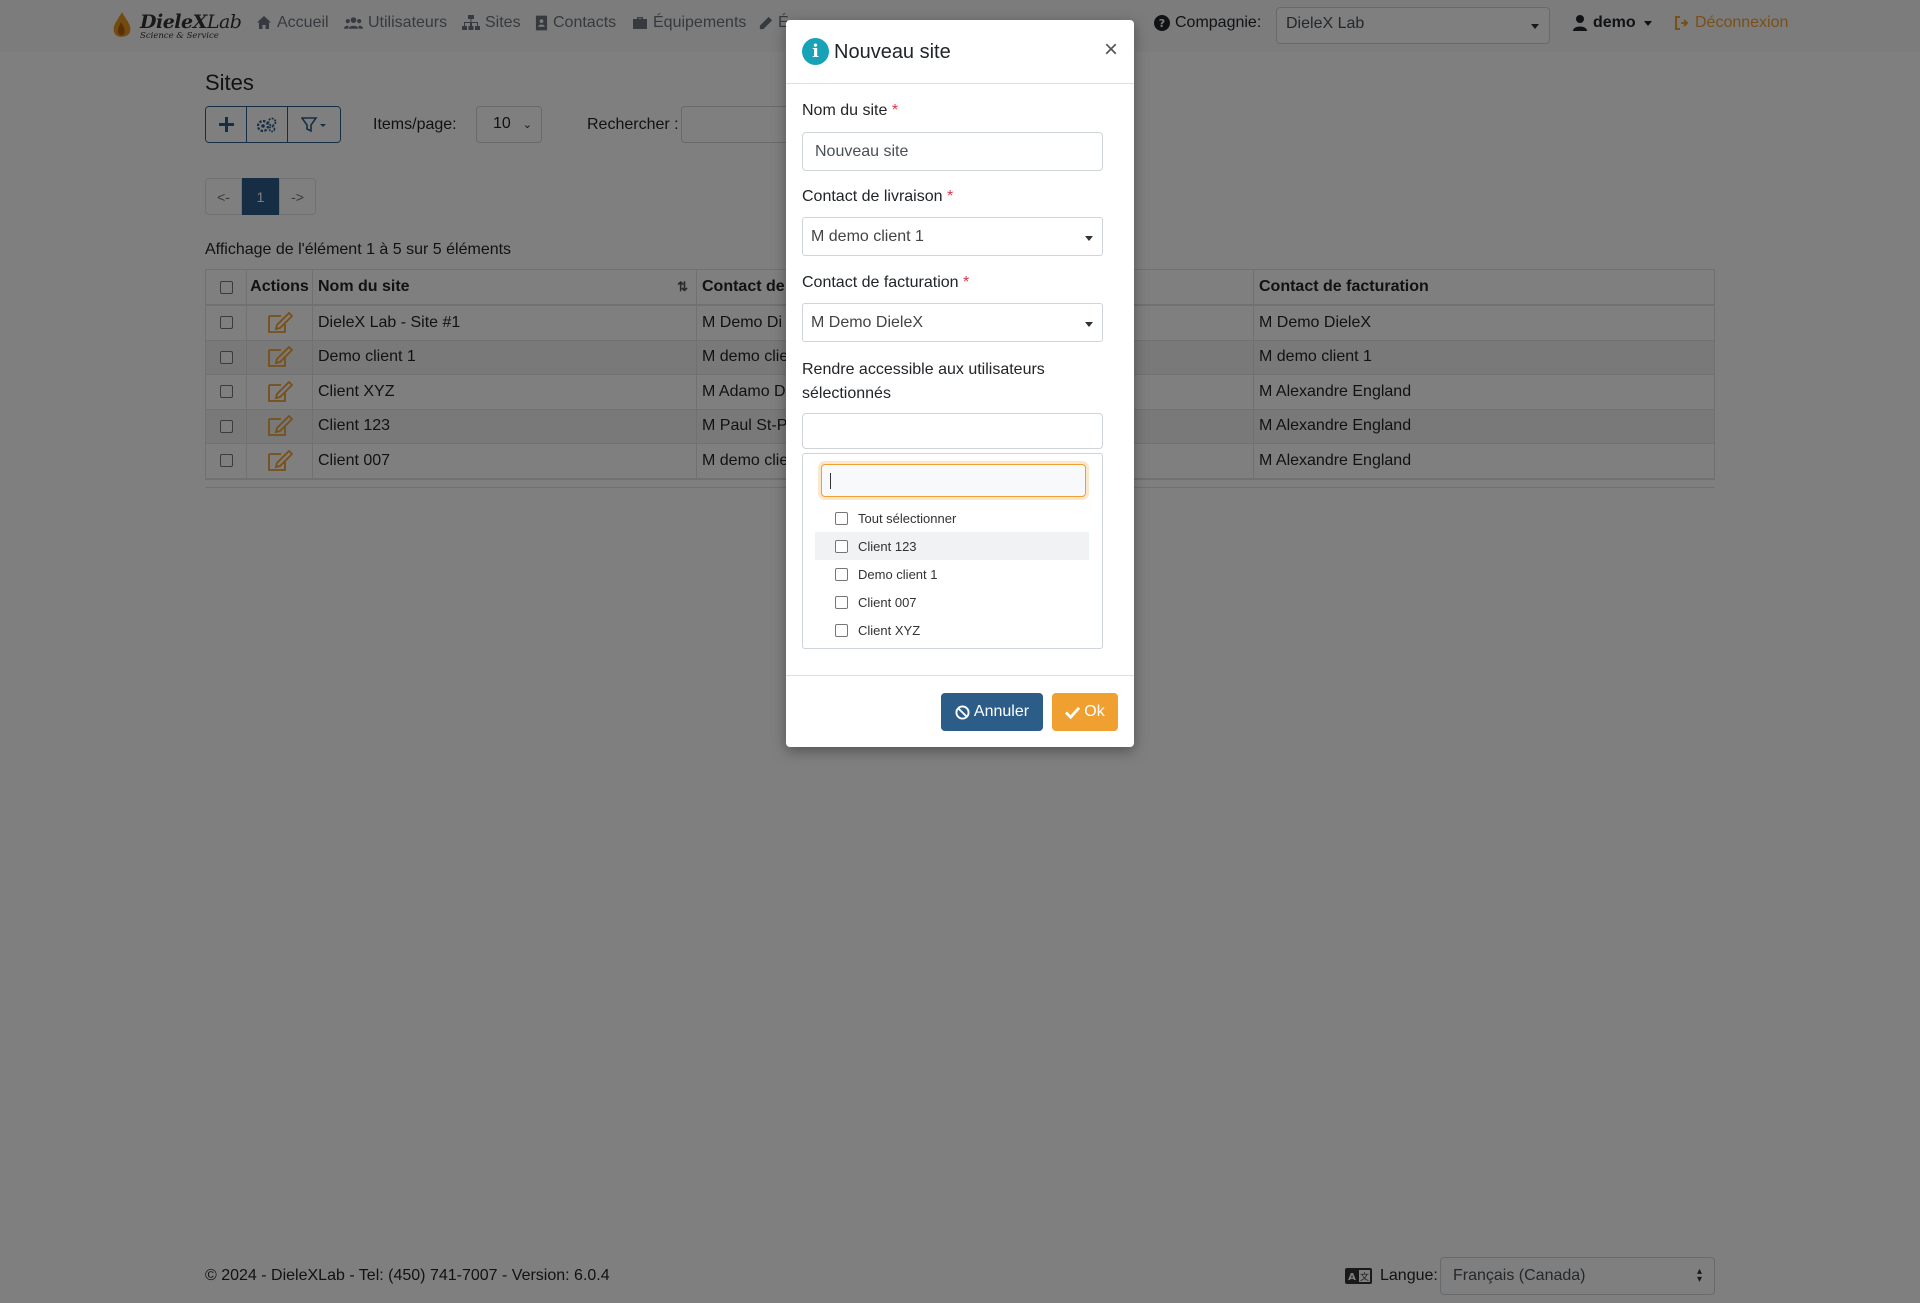 The width and height of the screenshot is (1920, 1303). What do you see at coordinates (867, 236) in the screenshot?
I see `shipping-contact-value: M demo client 1` at bounding box center [867, 236].